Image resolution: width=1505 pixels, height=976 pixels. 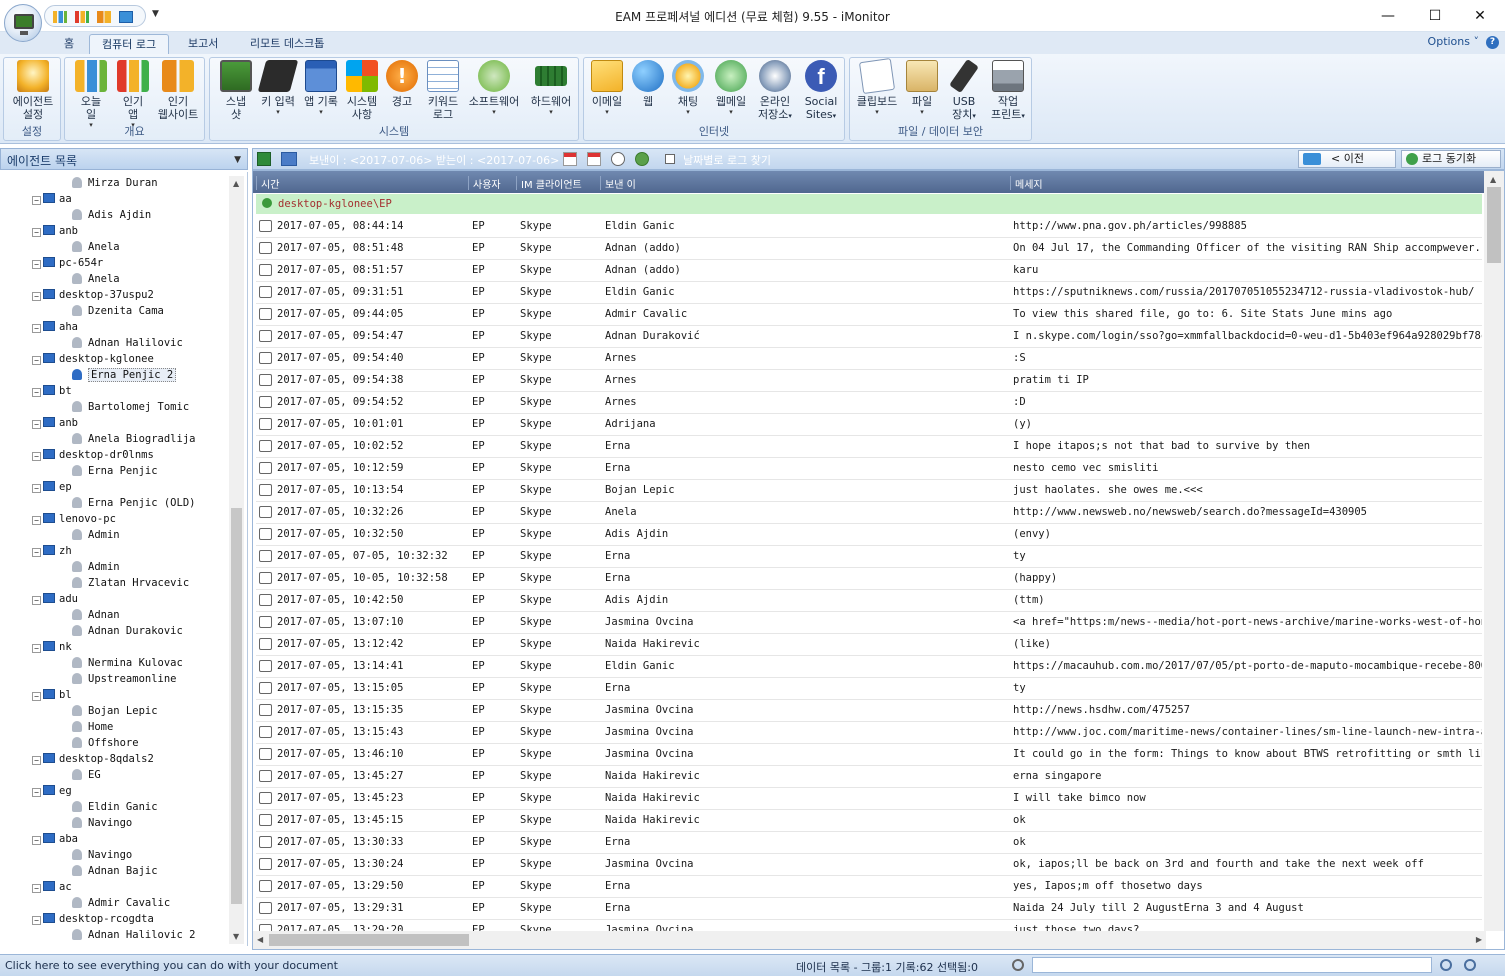 What do you see at coordinates (1492, 42) in the screenshot?
I see `help-icon: ?` at bounding box center [1492, 42].